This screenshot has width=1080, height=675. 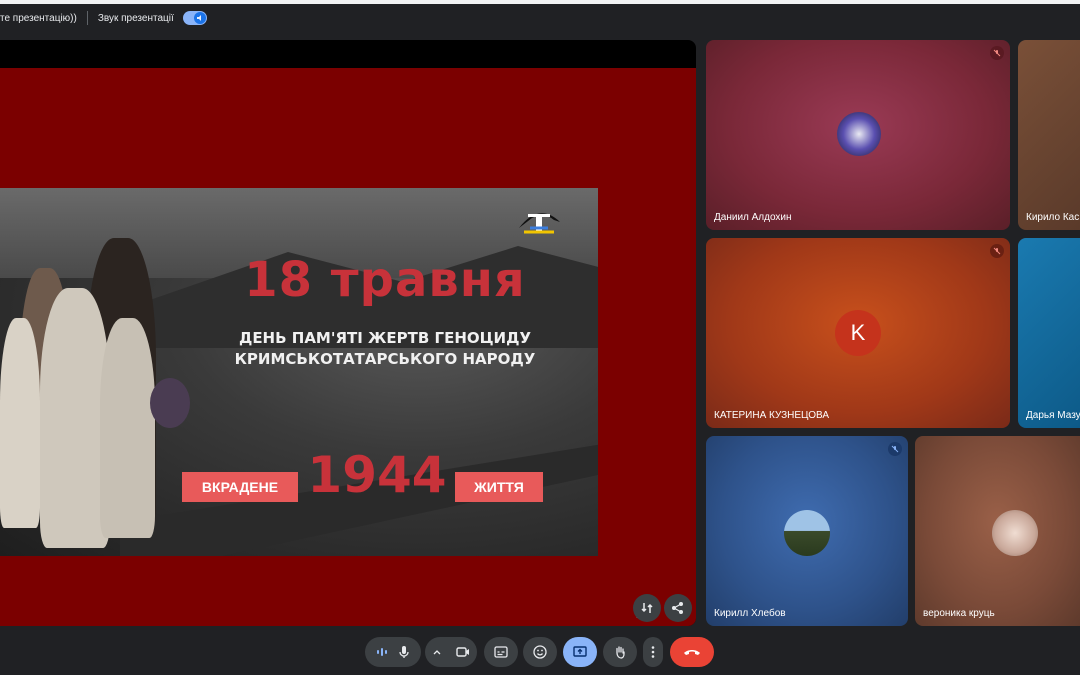 I want to click on swap-layout-button, so click(x=647, y=608).